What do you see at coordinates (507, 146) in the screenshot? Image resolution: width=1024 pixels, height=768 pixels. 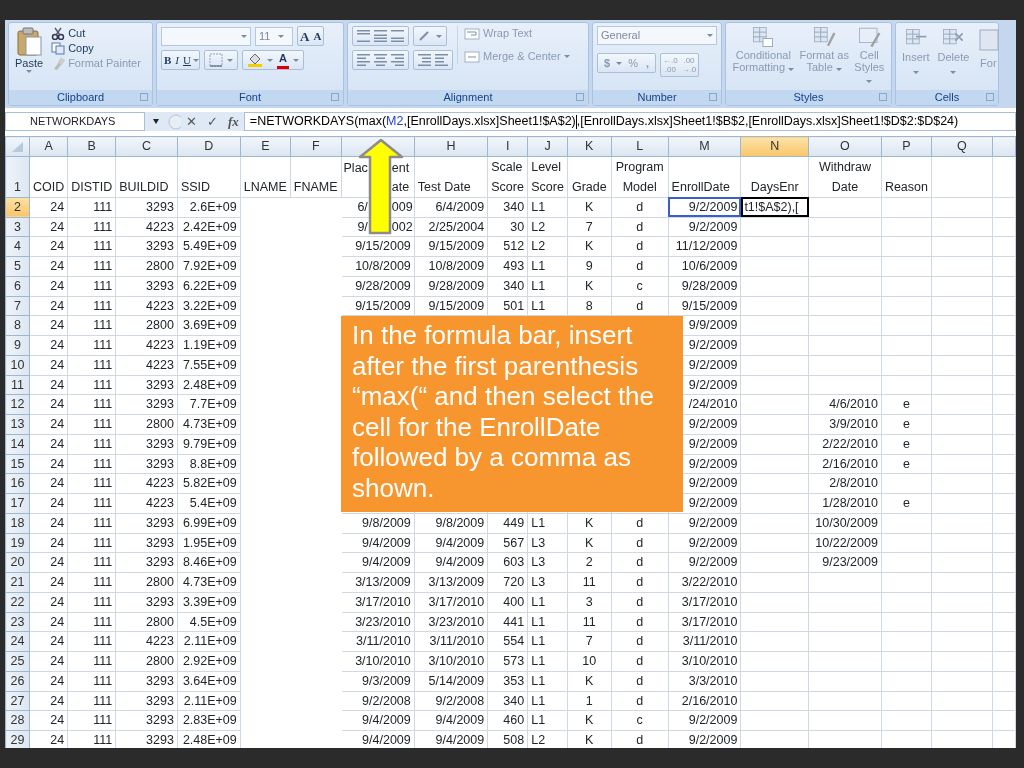 I see `column-header: I` at bounding box center [507, 146].